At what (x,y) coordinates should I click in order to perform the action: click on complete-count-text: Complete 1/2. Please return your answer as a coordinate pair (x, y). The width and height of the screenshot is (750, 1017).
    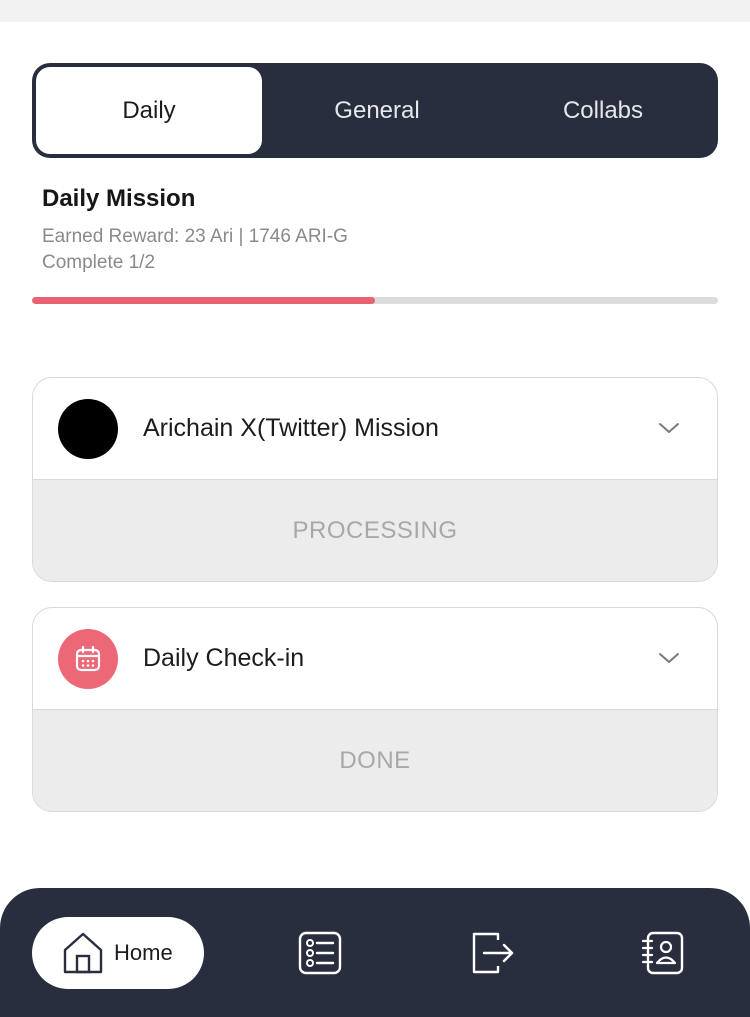
    Looking at the image, I should click on (99, 262).